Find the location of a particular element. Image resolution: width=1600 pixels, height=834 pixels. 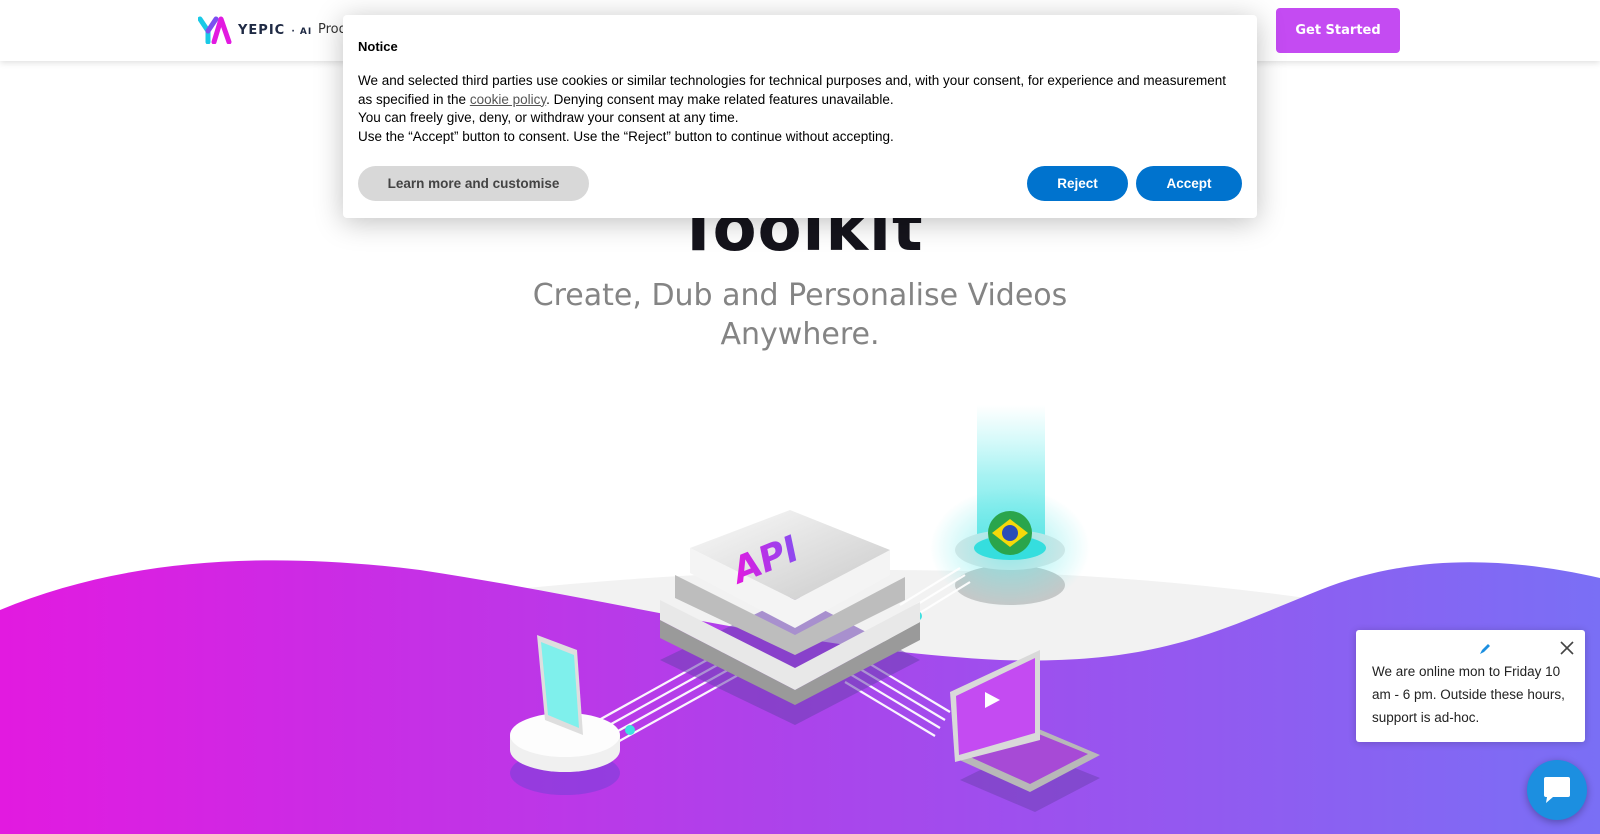

cookie-policy-link: cookie policy is located at coordinates (508, 99).